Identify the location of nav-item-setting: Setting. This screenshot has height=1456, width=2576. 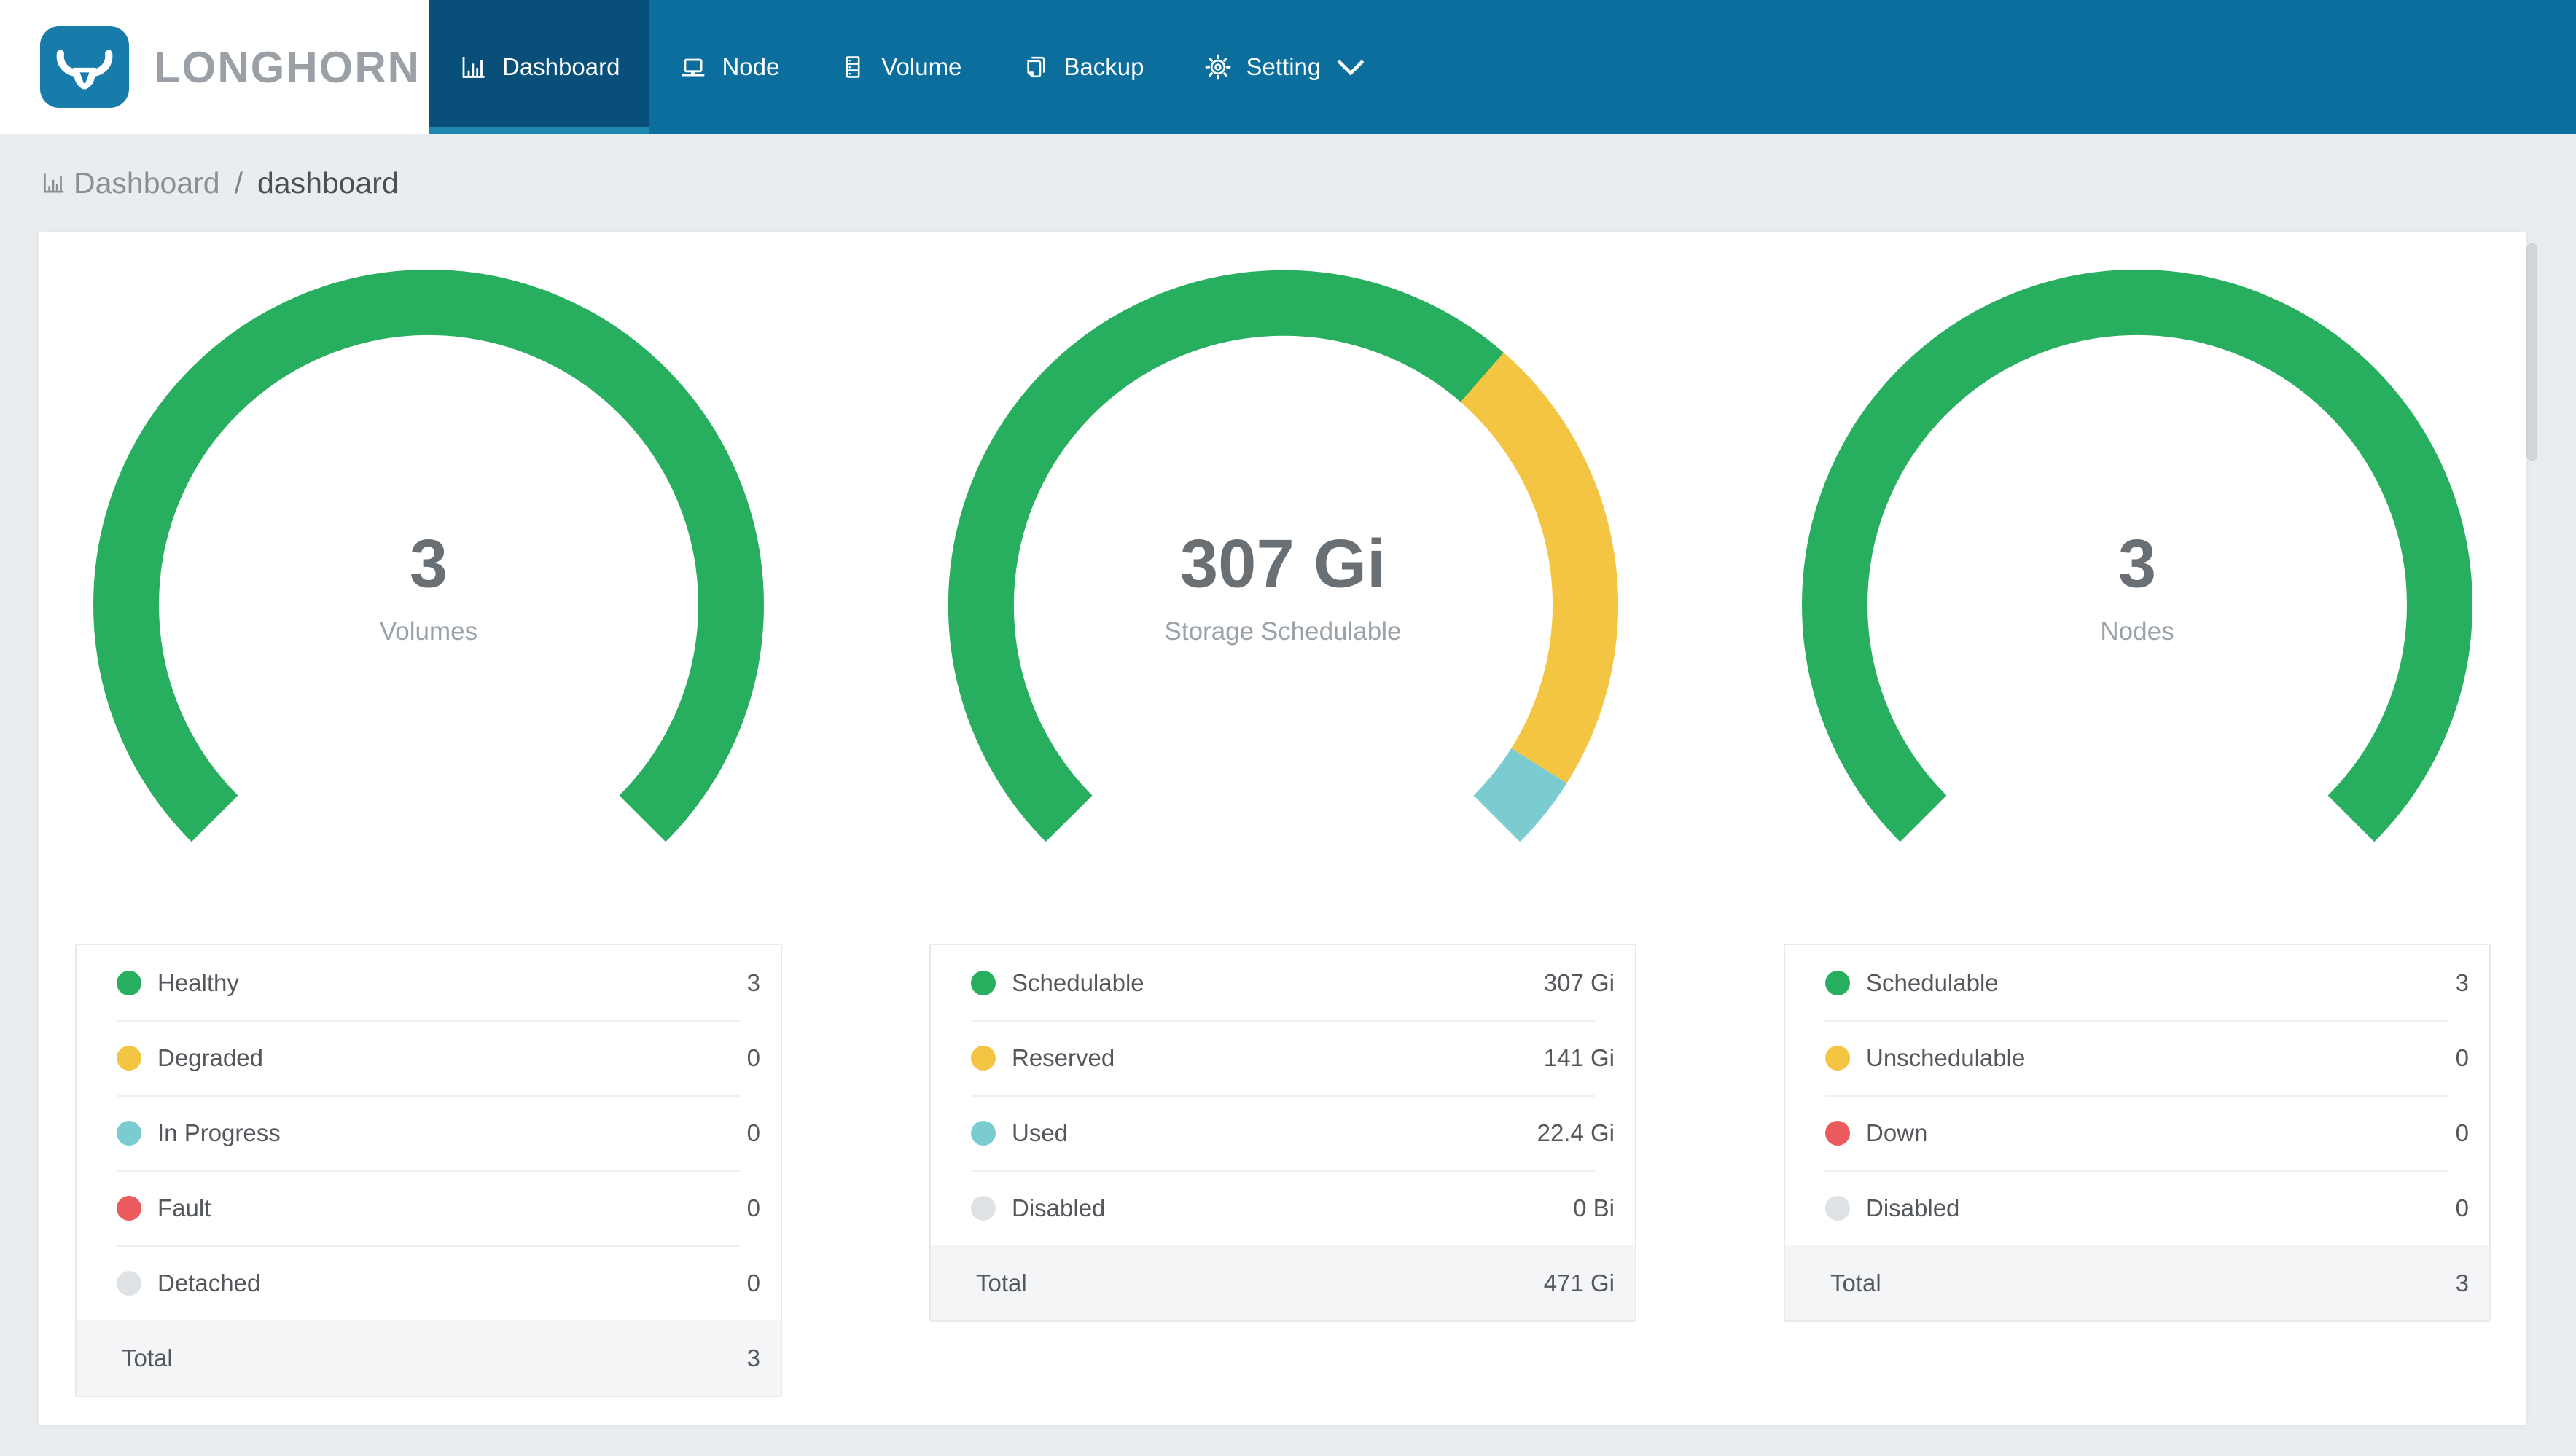
(1285, 67).